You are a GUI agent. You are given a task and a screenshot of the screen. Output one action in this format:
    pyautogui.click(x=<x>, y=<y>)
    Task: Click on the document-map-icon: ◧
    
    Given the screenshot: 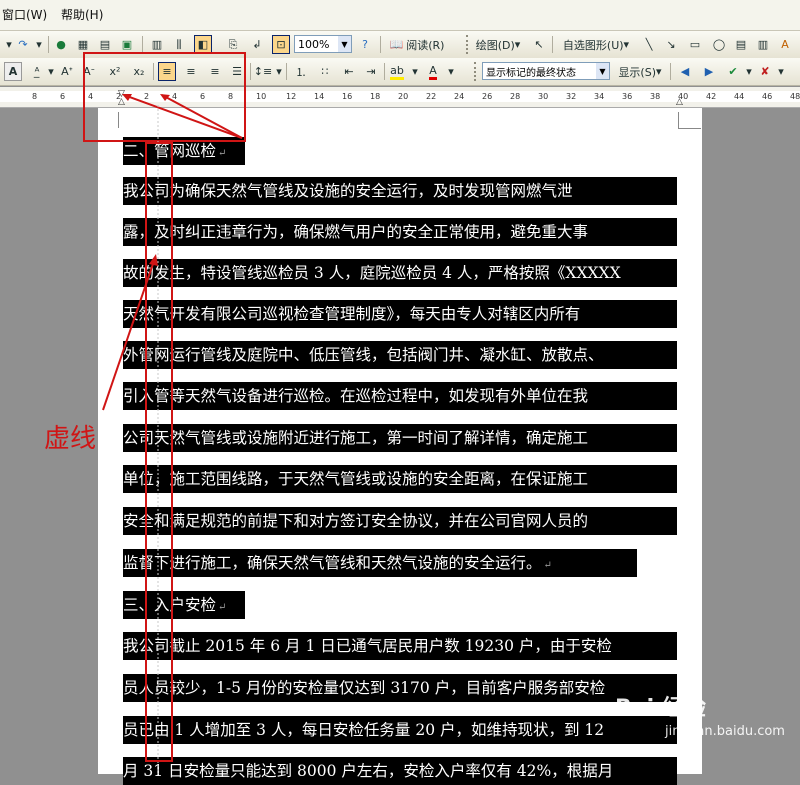 What is the action you would take?
    pyautogui.click(x=203, y=44)
    